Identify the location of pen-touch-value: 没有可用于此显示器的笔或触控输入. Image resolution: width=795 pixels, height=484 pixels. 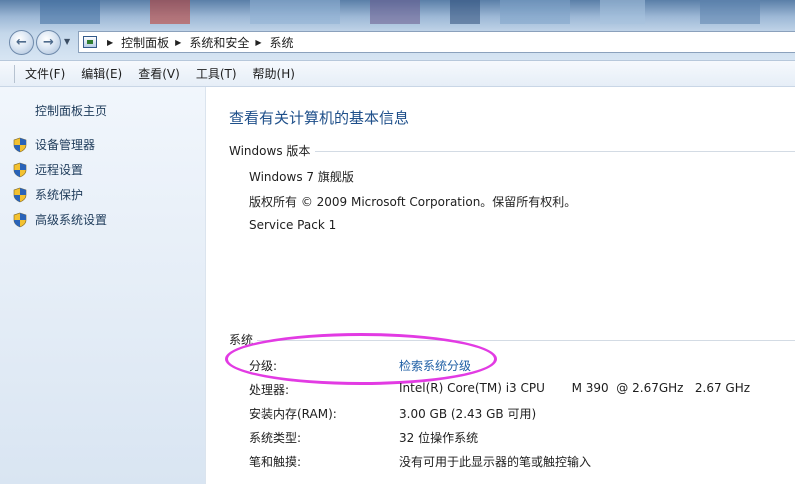
(495, 462).